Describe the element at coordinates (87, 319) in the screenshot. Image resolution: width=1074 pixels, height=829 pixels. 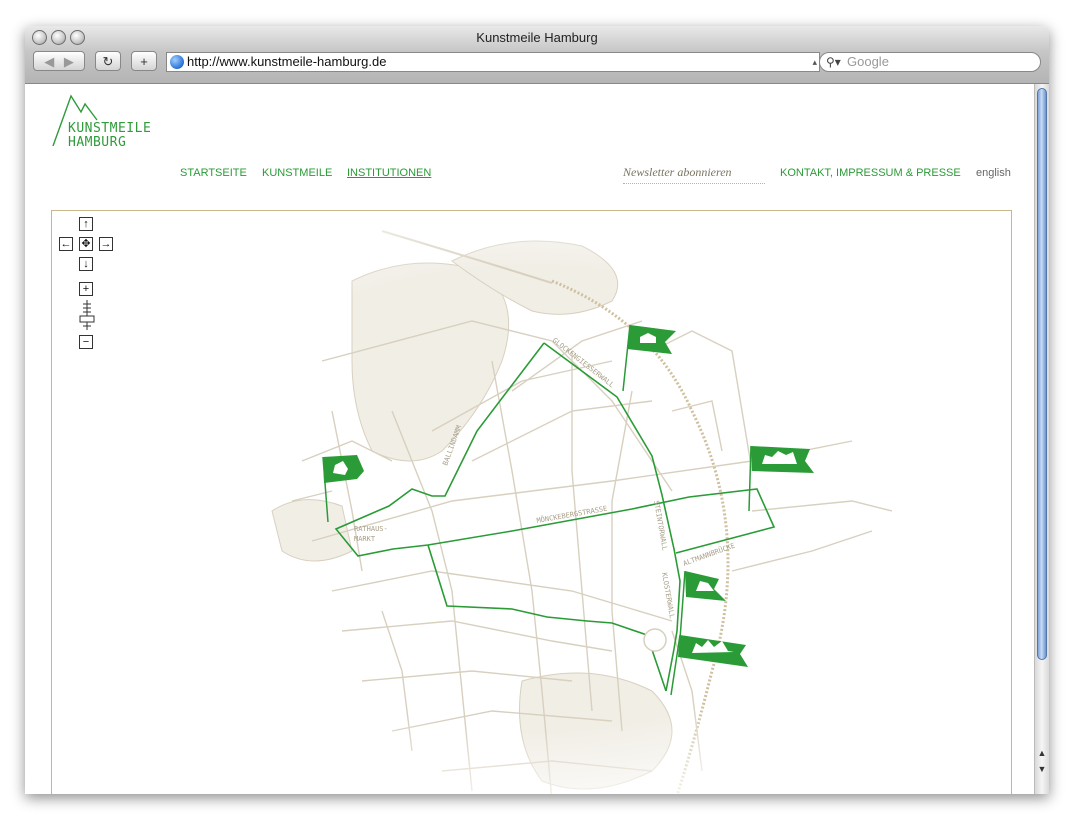
I see `zoom-slider-handle` at that location.